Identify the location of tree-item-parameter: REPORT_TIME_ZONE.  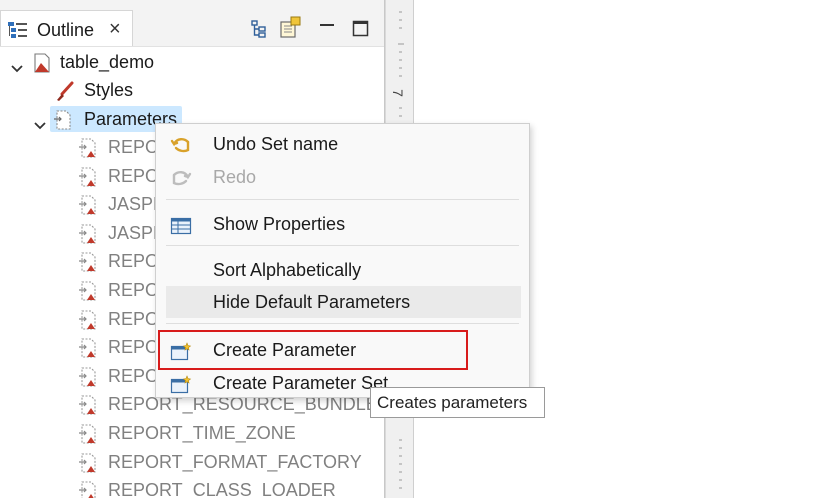
(192, 433).